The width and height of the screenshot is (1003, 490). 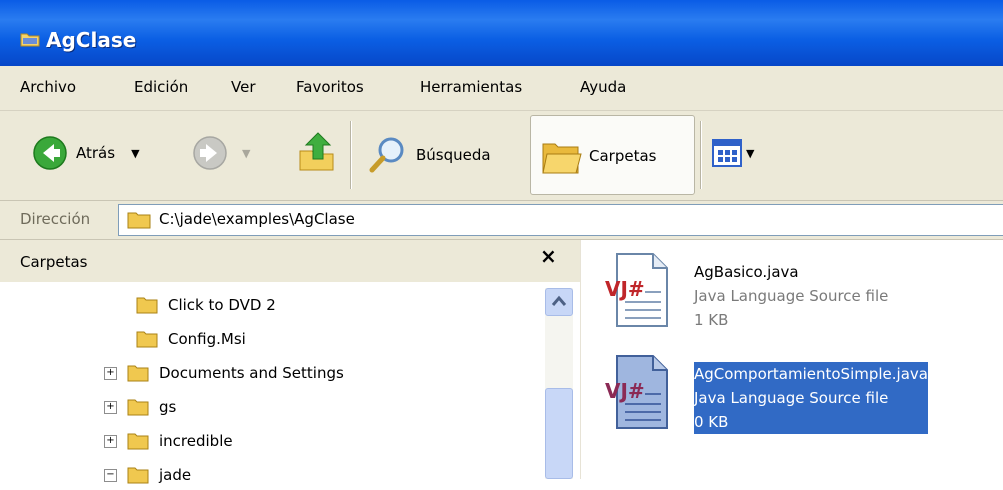 What do you see at coordinates (168, 407) in the screenshot?
I see `tree-item-label: gs` at bounding box center [168, 407].